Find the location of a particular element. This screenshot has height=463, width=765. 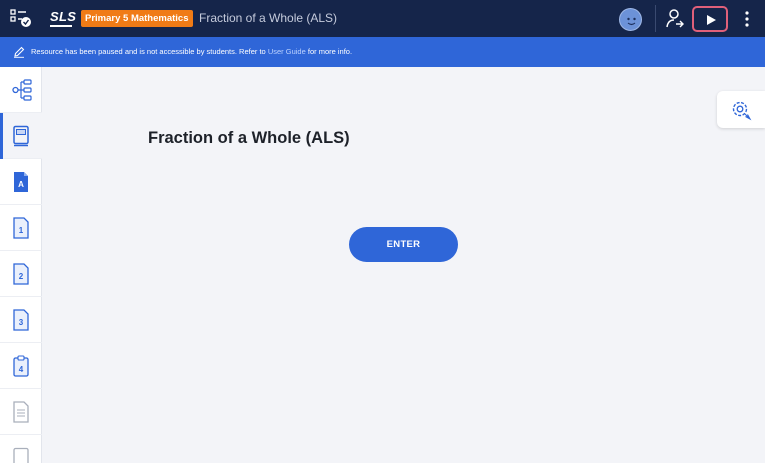

doc-blank-icon is located at coordinates (21, 455).